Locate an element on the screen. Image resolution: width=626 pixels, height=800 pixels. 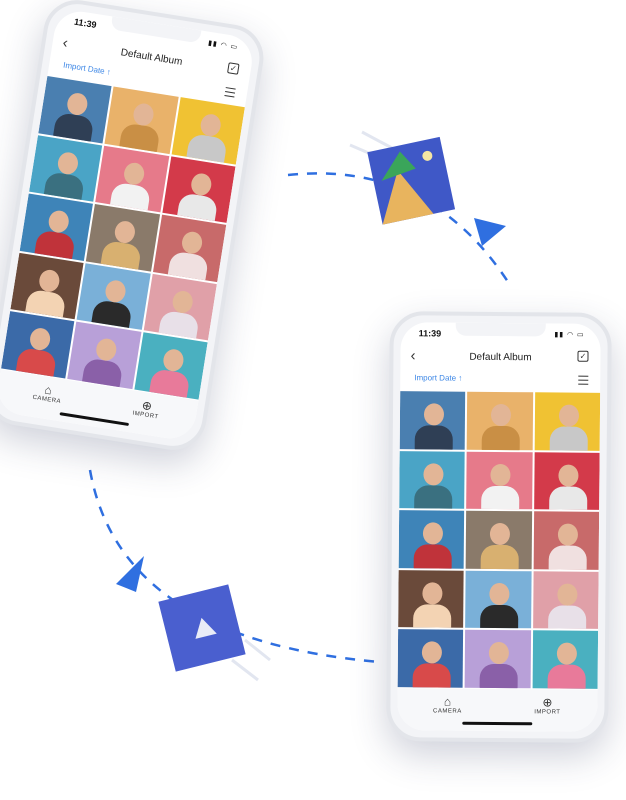
tab-label: CAMERA is located at coordinates (447, 711).